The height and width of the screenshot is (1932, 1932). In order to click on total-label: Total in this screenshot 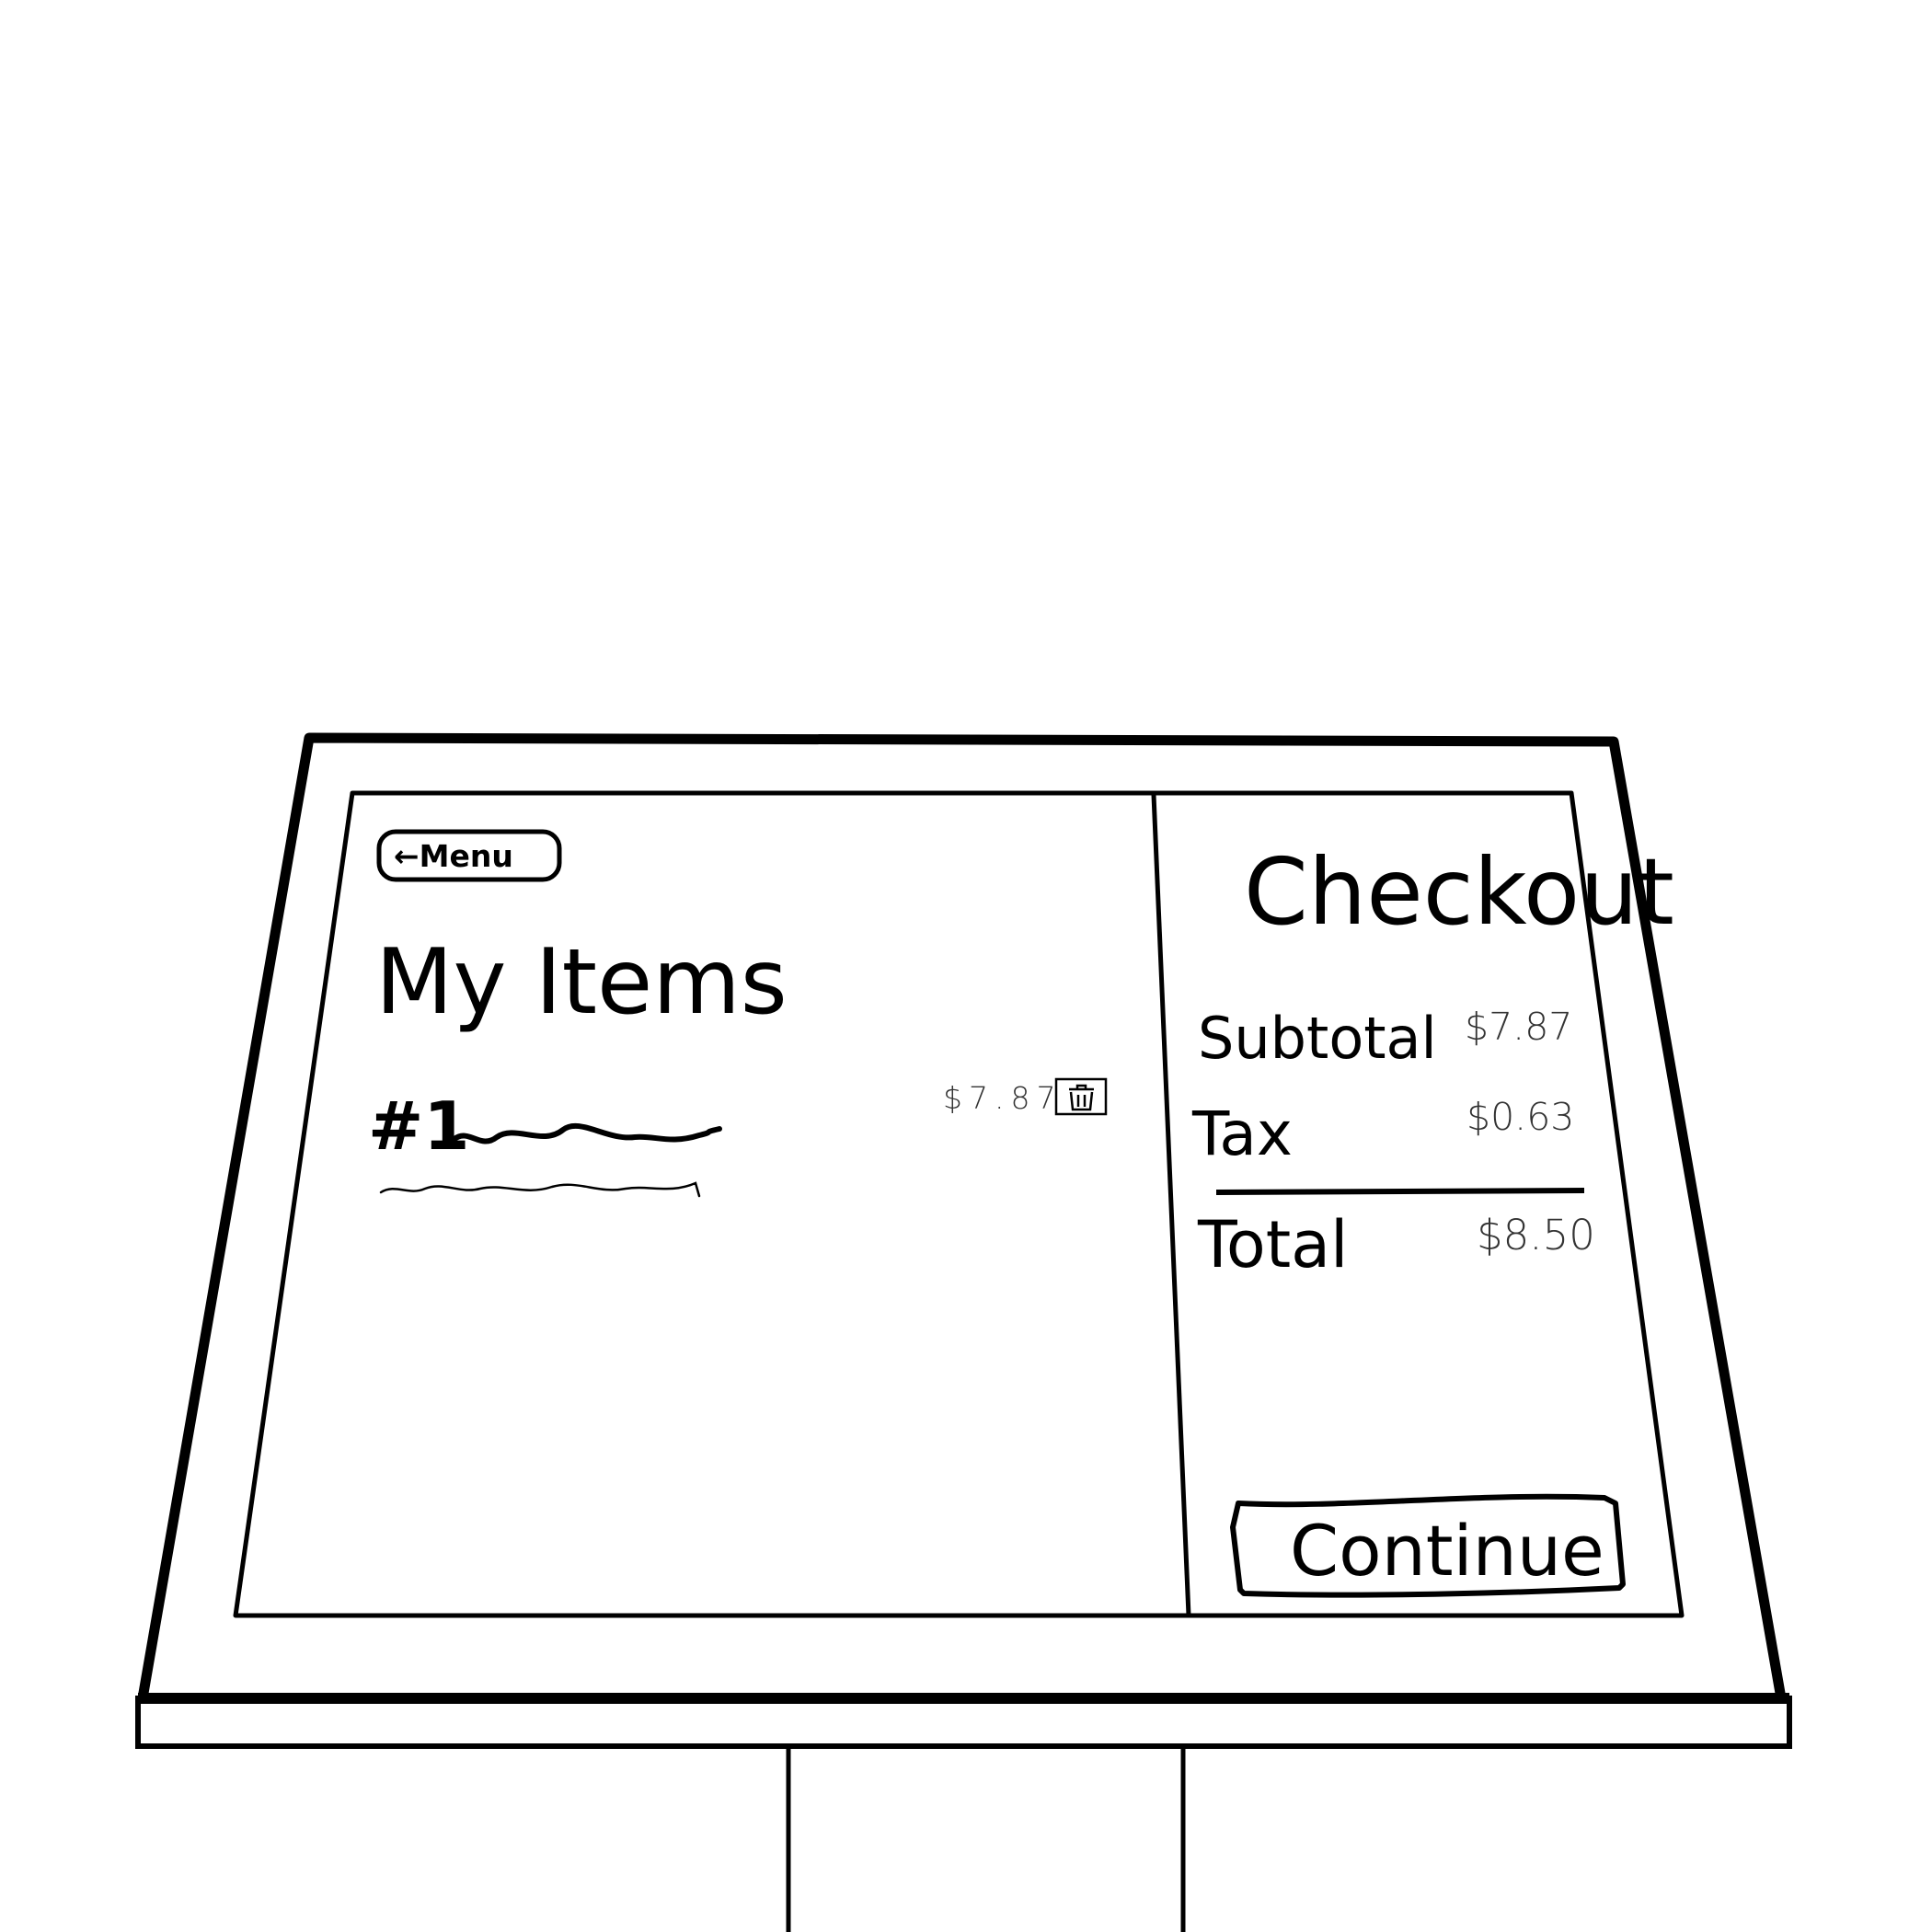, I will do `click(1272, 1244)`.